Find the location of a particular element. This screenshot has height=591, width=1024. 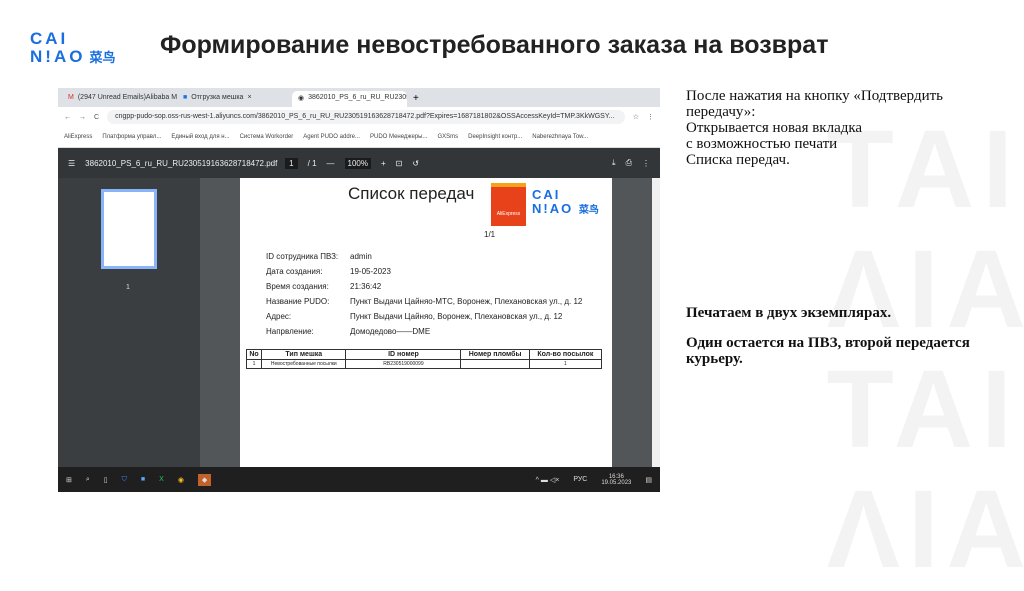

field-key: Дата создания: is located at coordinates (294, 271).